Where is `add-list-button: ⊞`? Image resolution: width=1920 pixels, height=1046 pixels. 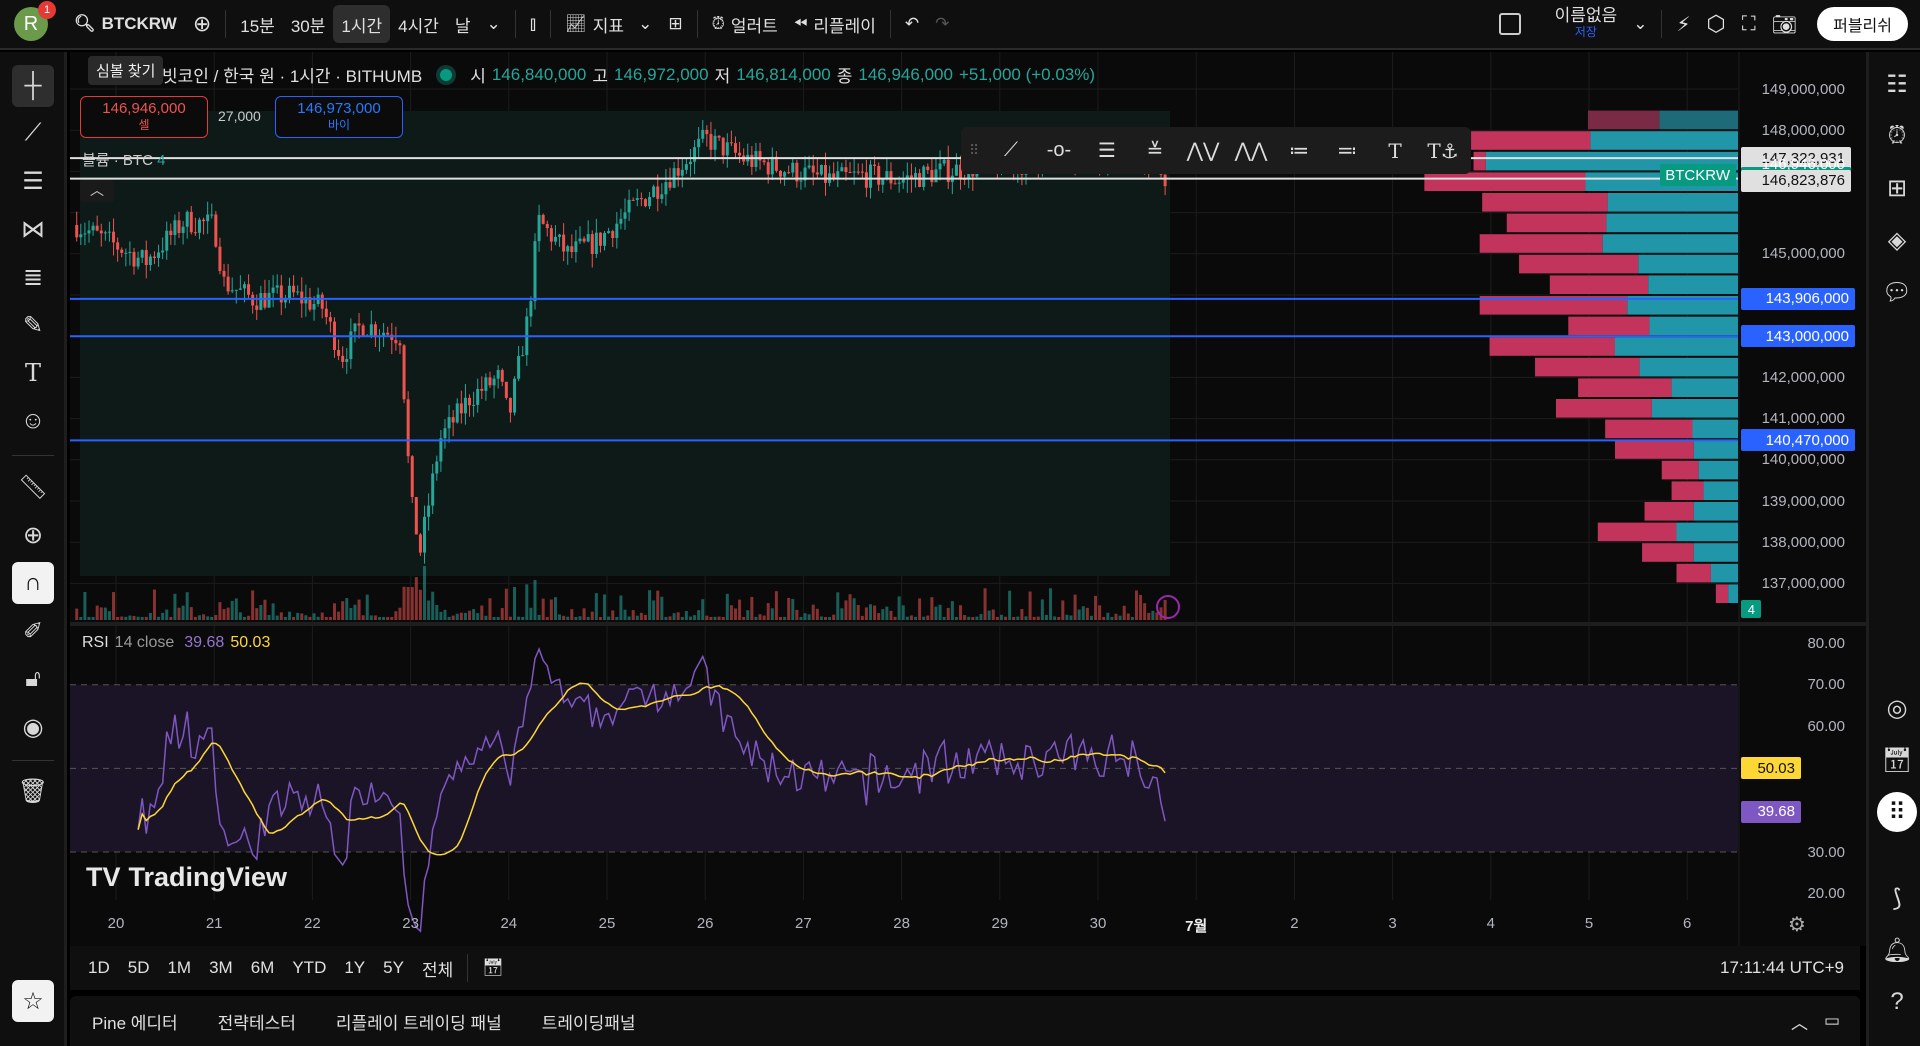 add-list-button: ⊞ is located at coordinates (1897, 188).